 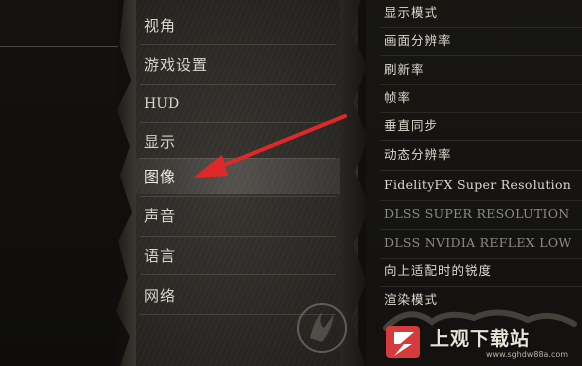 What do you see at coordinates (480, 339) in the screenshot?
I see `watermark-title: 上观下载站` at bounding box center [480, 339].